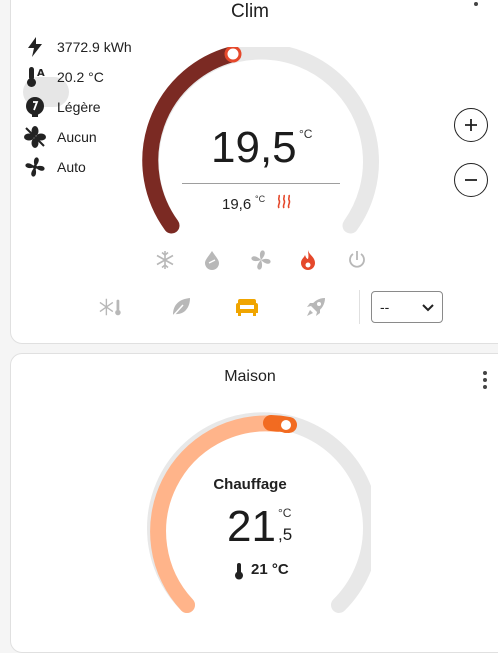 The image size is (498, 653). What do you see at coordinates (471, 125) in the screenshot?
I see `temperature-increase-button` at bounding box center [471, 125].